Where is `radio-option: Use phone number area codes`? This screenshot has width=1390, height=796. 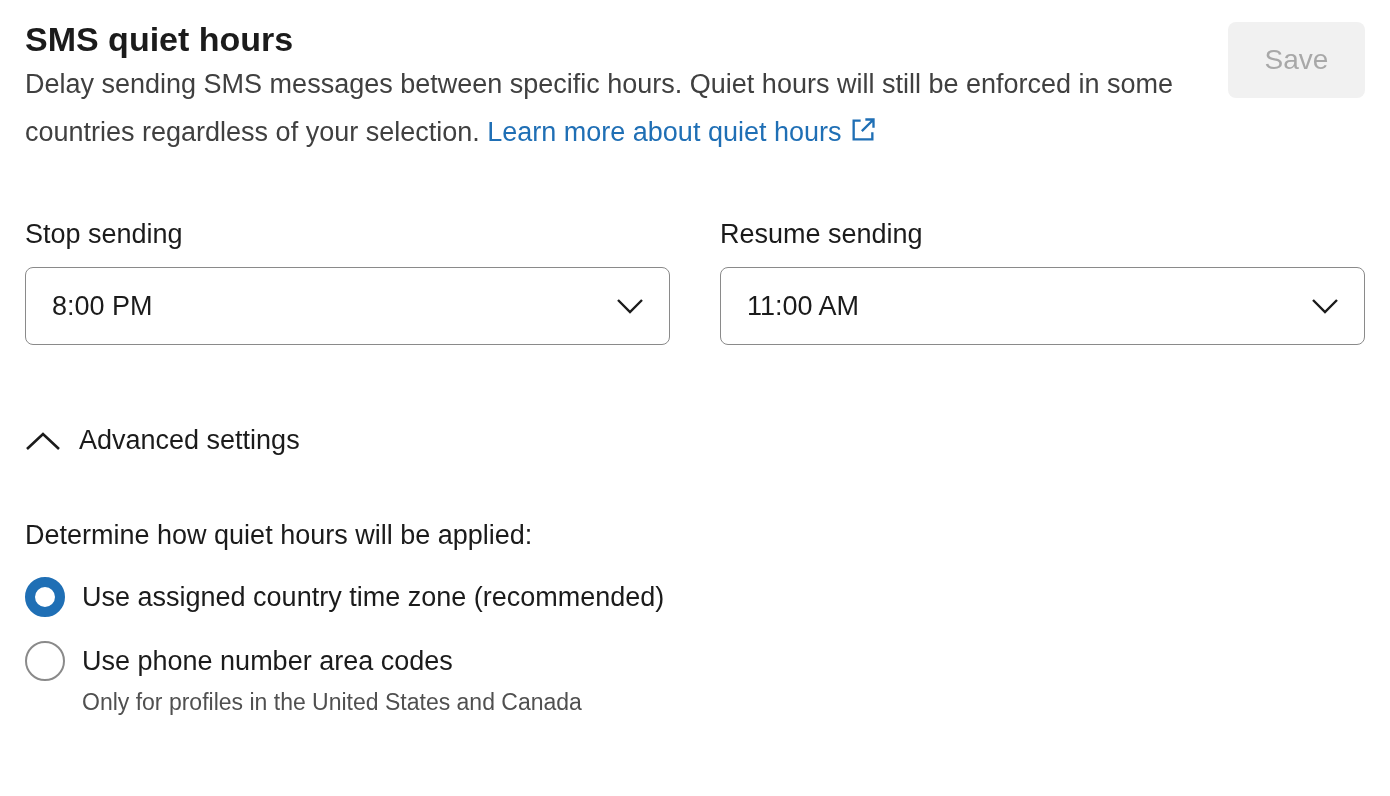 radio-option: Use phone number area codes is located at coordinates (695, 661).